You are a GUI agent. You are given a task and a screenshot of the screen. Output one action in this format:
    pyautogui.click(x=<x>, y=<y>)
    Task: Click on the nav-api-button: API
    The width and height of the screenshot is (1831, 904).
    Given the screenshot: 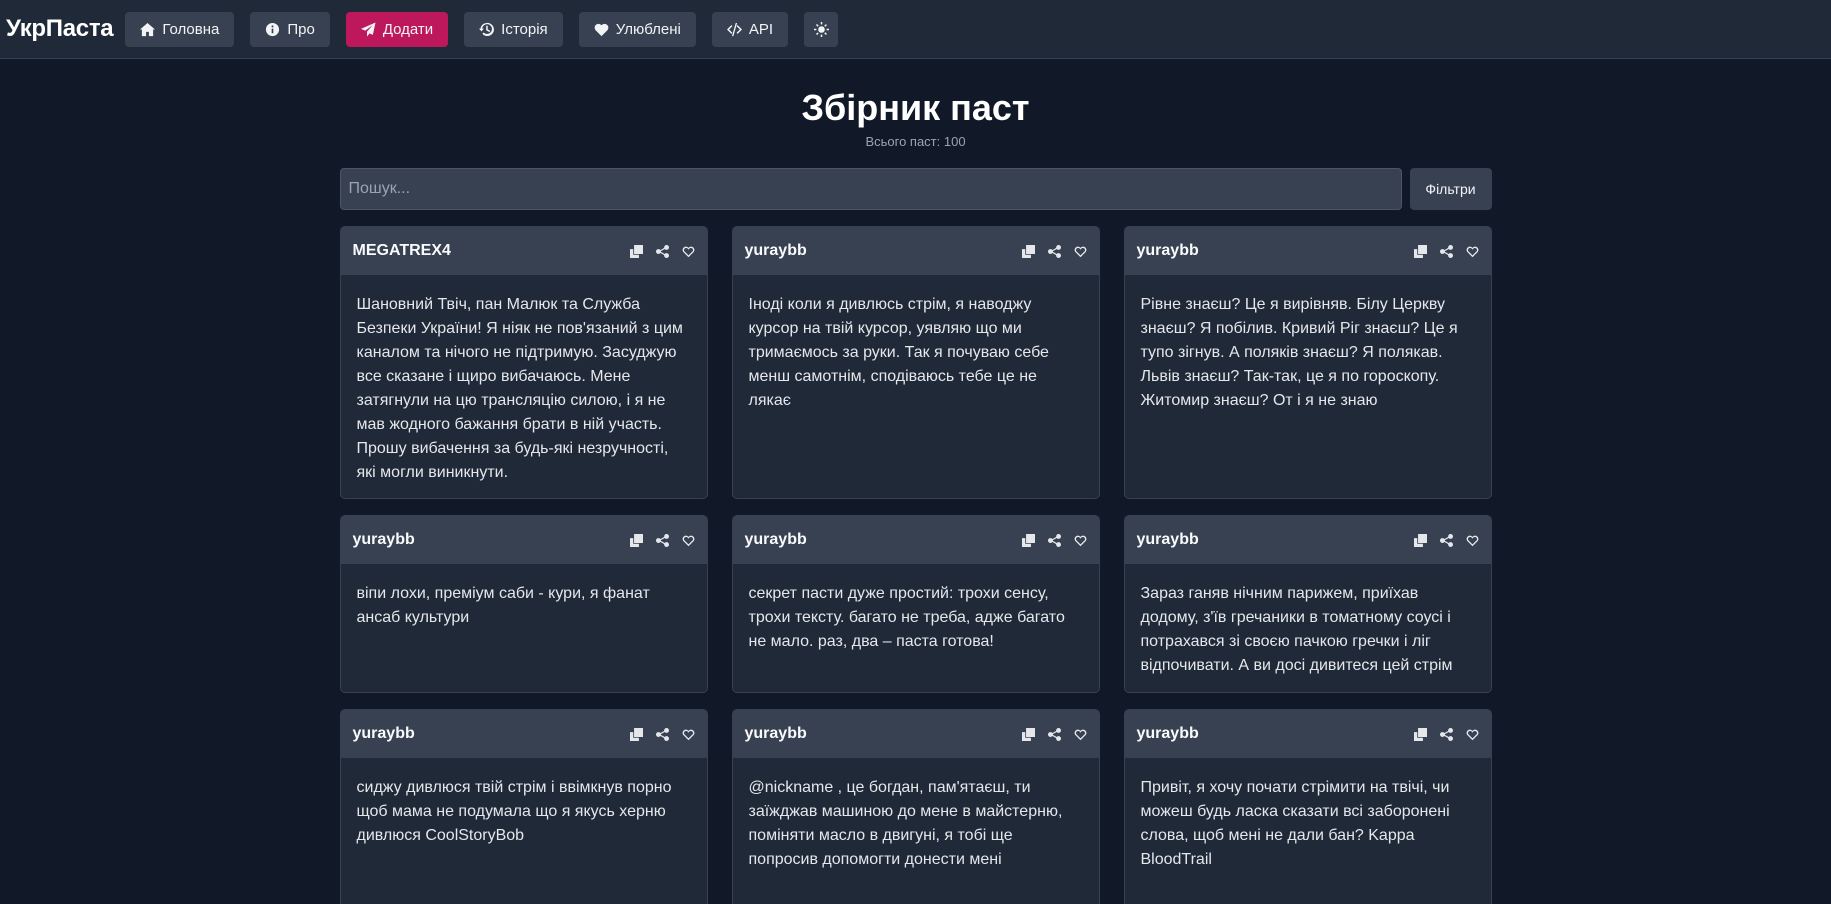 What is the action you would take?
    pyautogui.click(x=750, y=29)
    